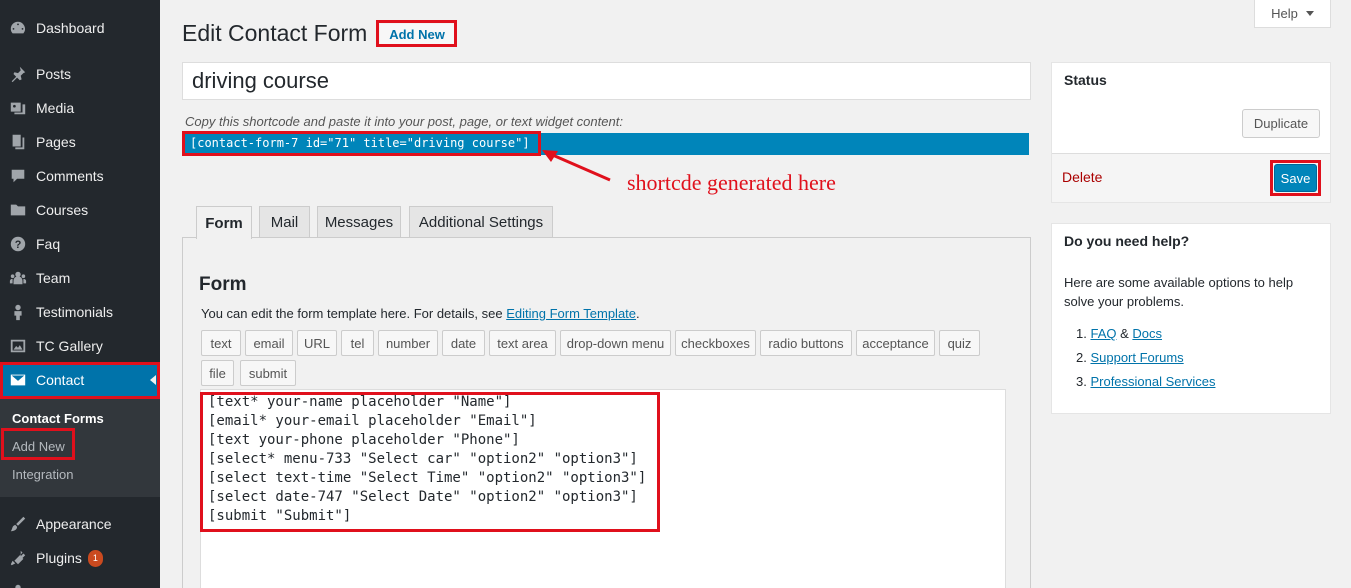 This screenshot has width=1351, height=588. Describe the element at coordinates (80, 74) in the screenshot. I see `sidebar-item-posts: Posts` at that location.